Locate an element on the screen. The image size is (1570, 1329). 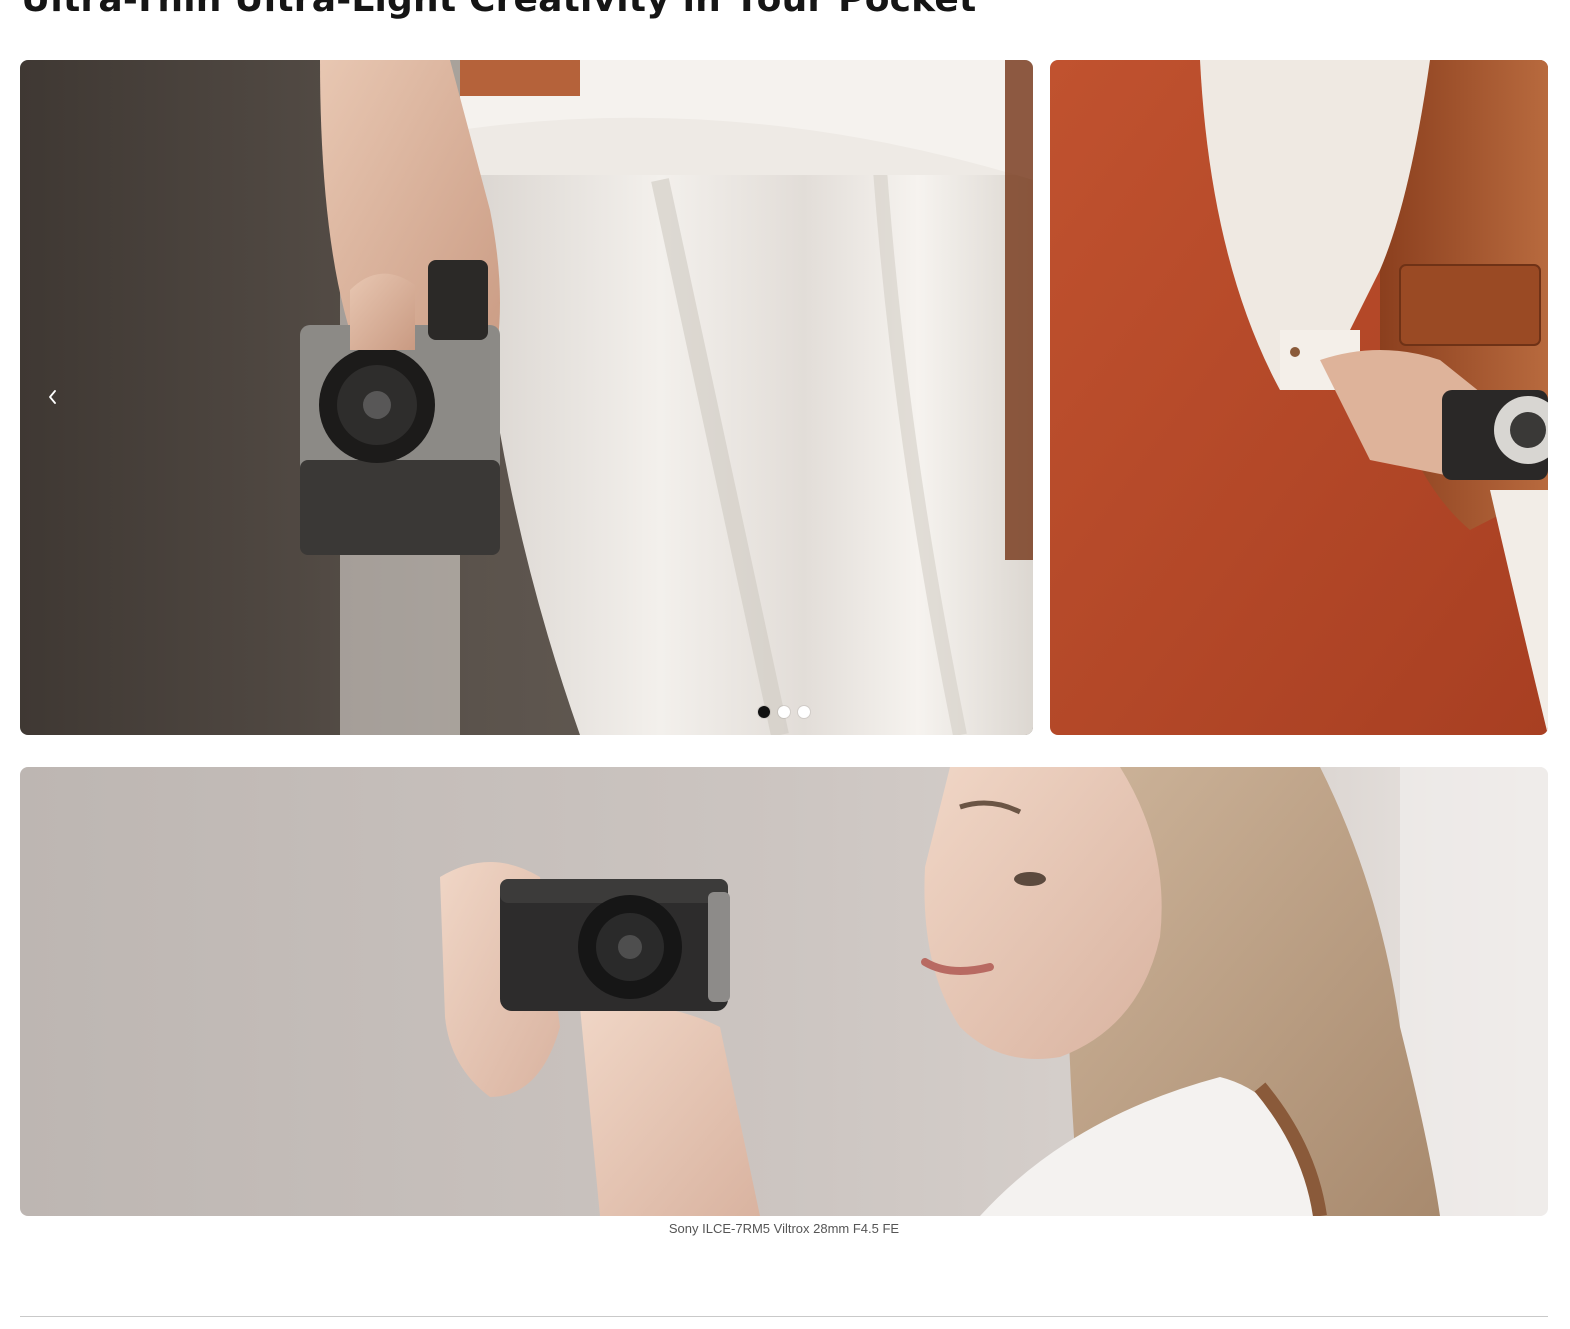
chevron-left-icon is located at coordinates (52, 397).